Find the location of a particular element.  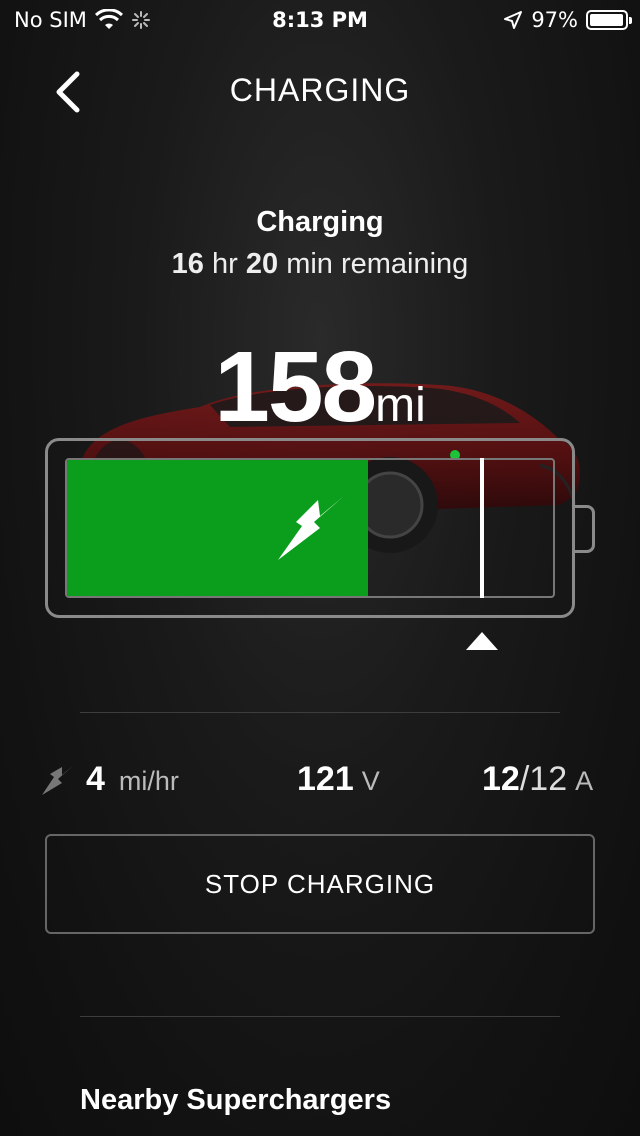

hours-value: 16 is located at coordinates (187, 264).